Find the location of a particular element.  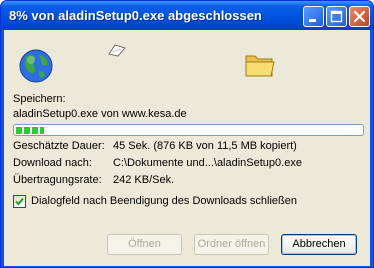

maximize-icon is located at coordinates (336, 16).